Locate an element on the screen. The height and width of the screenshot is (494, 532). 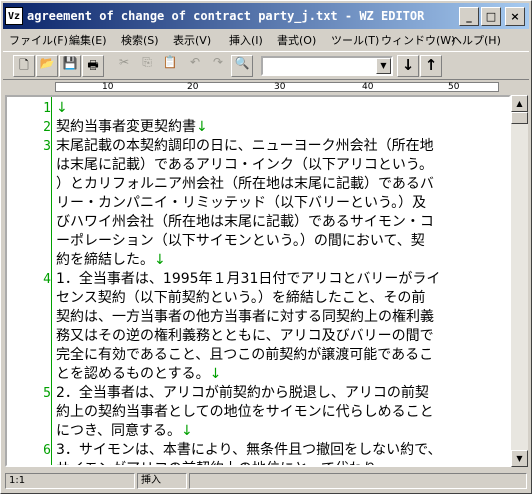
maximize-button: □ is located at coordinates (491, 16).